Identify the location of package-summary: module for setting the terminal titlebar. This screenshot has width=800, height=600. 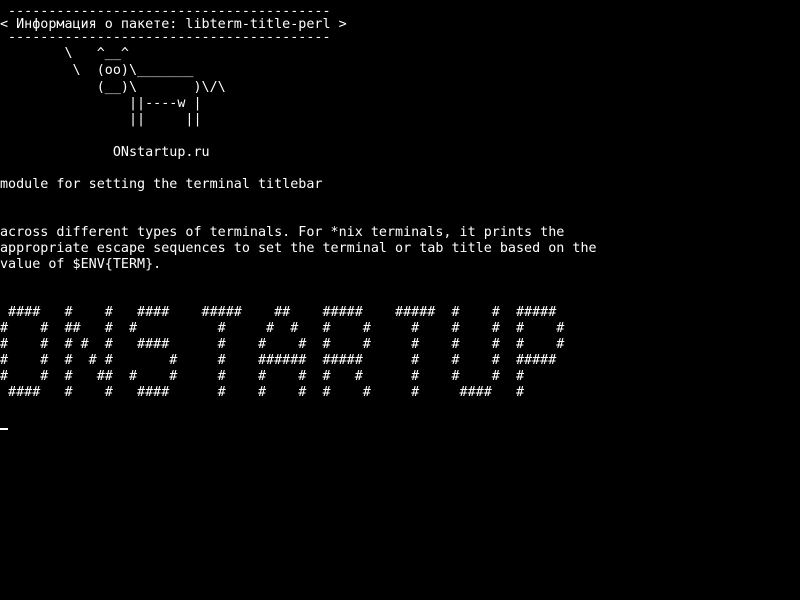
(161, 184).